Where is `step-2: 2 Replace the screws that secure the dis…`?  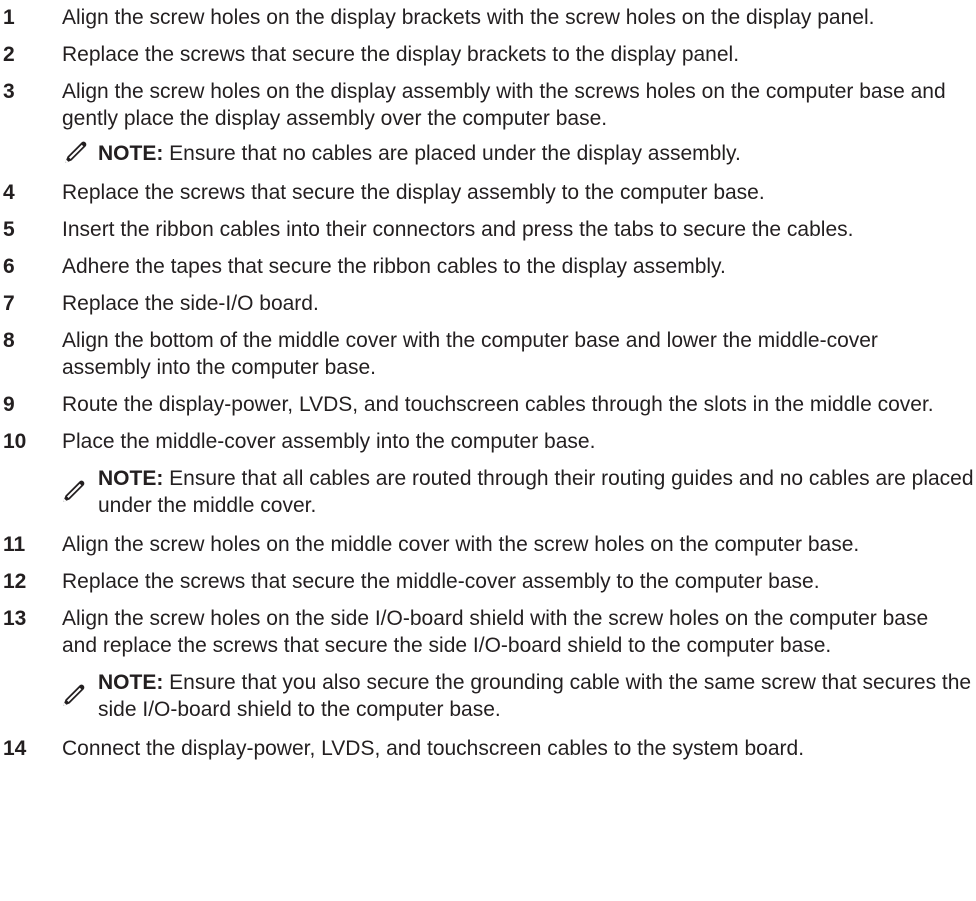
step-2: 2 Replace the screws that secure the dis… is located at coordinates (488, 54).